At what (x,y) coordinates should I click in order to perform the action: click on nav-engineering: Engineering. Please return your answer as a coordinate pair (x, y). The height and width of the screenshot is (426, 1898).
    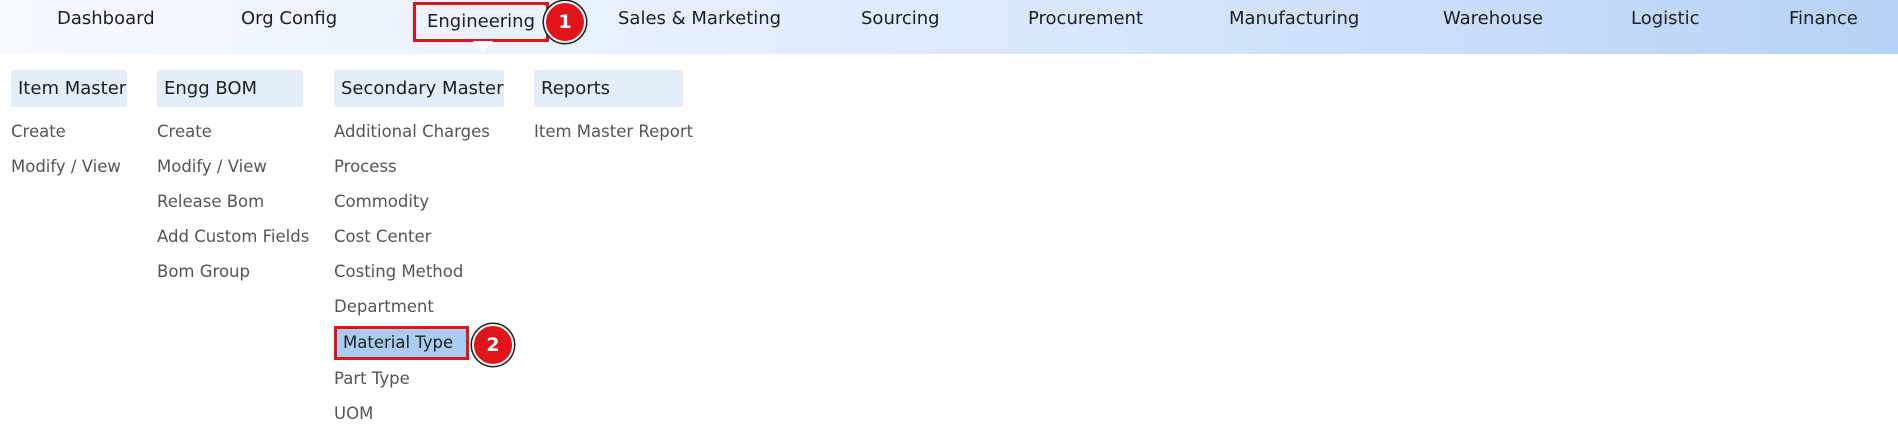
    Looking at the image, I should click on (481, 22).